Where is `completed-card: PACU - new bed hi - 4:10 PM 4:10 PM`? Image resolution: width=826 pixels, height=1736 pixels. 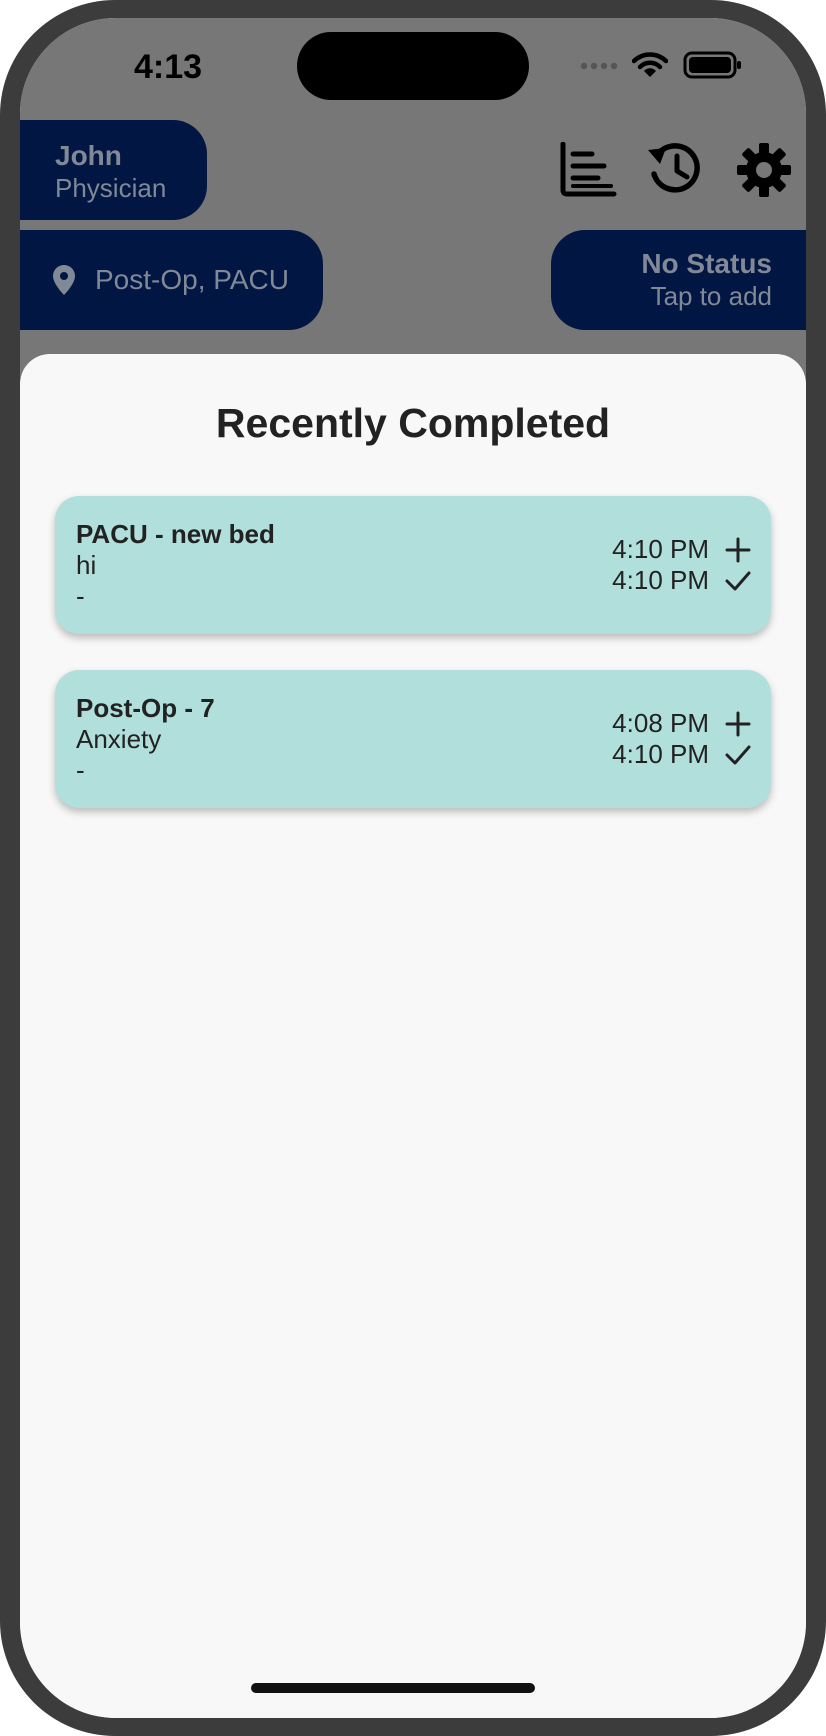 completed-card: PACU - new bed hi - 4:10 PM 4:10 PM is located at coordinates (413, 565).